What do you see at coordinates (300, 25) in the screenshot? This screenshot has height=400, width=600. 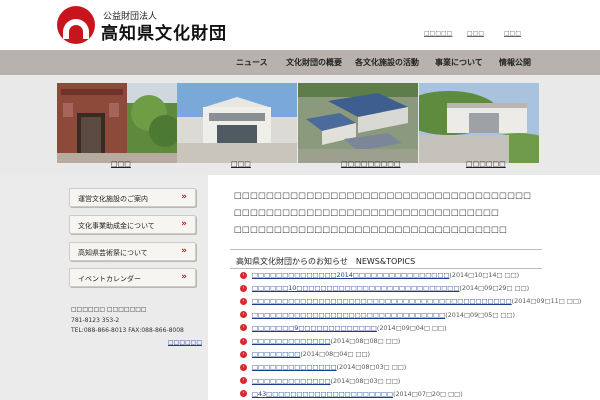 I see `site-header: 公益財団法人 高知県文化財団 □□□□□ □□□ □□□` at bounding box center [300, 25].